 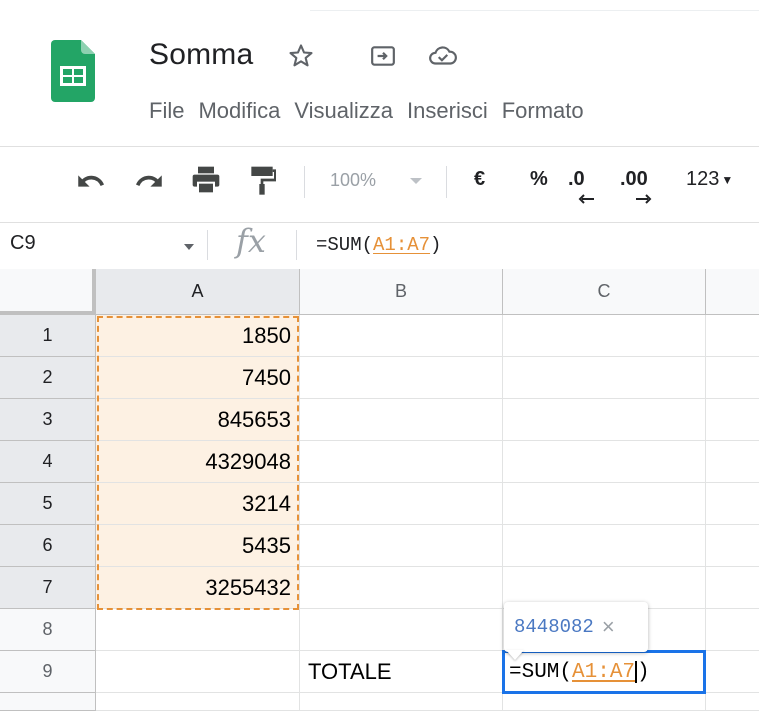 What do you see at coordinates (48, 336) in the screenshot?
I see `row-header: 1` at bounding box center [48, 336].